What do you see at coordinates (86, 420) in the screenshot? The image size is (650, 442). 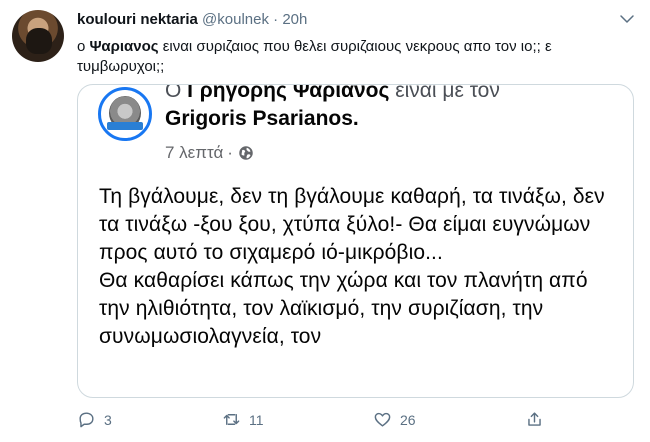 I see `reply-icon` at bounding box center [86, 420].